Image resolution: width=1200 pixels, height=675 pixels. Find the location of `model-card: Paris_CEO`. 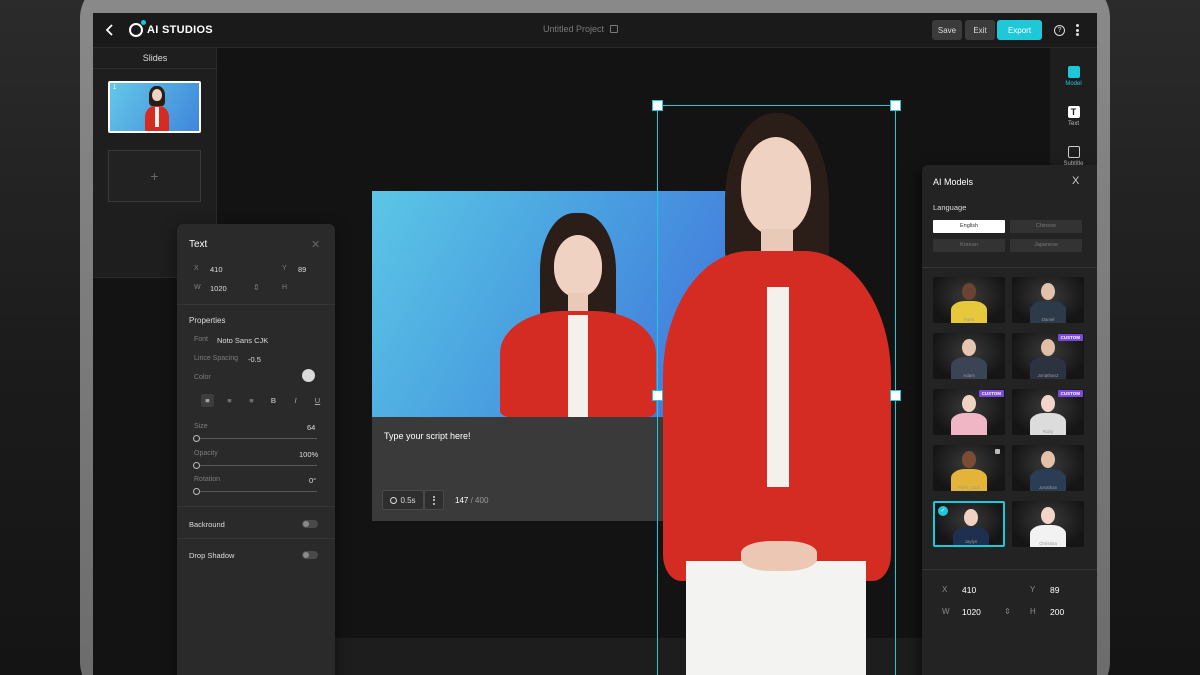

model-card: Paris_CEO is located at coordinates (969, 468).